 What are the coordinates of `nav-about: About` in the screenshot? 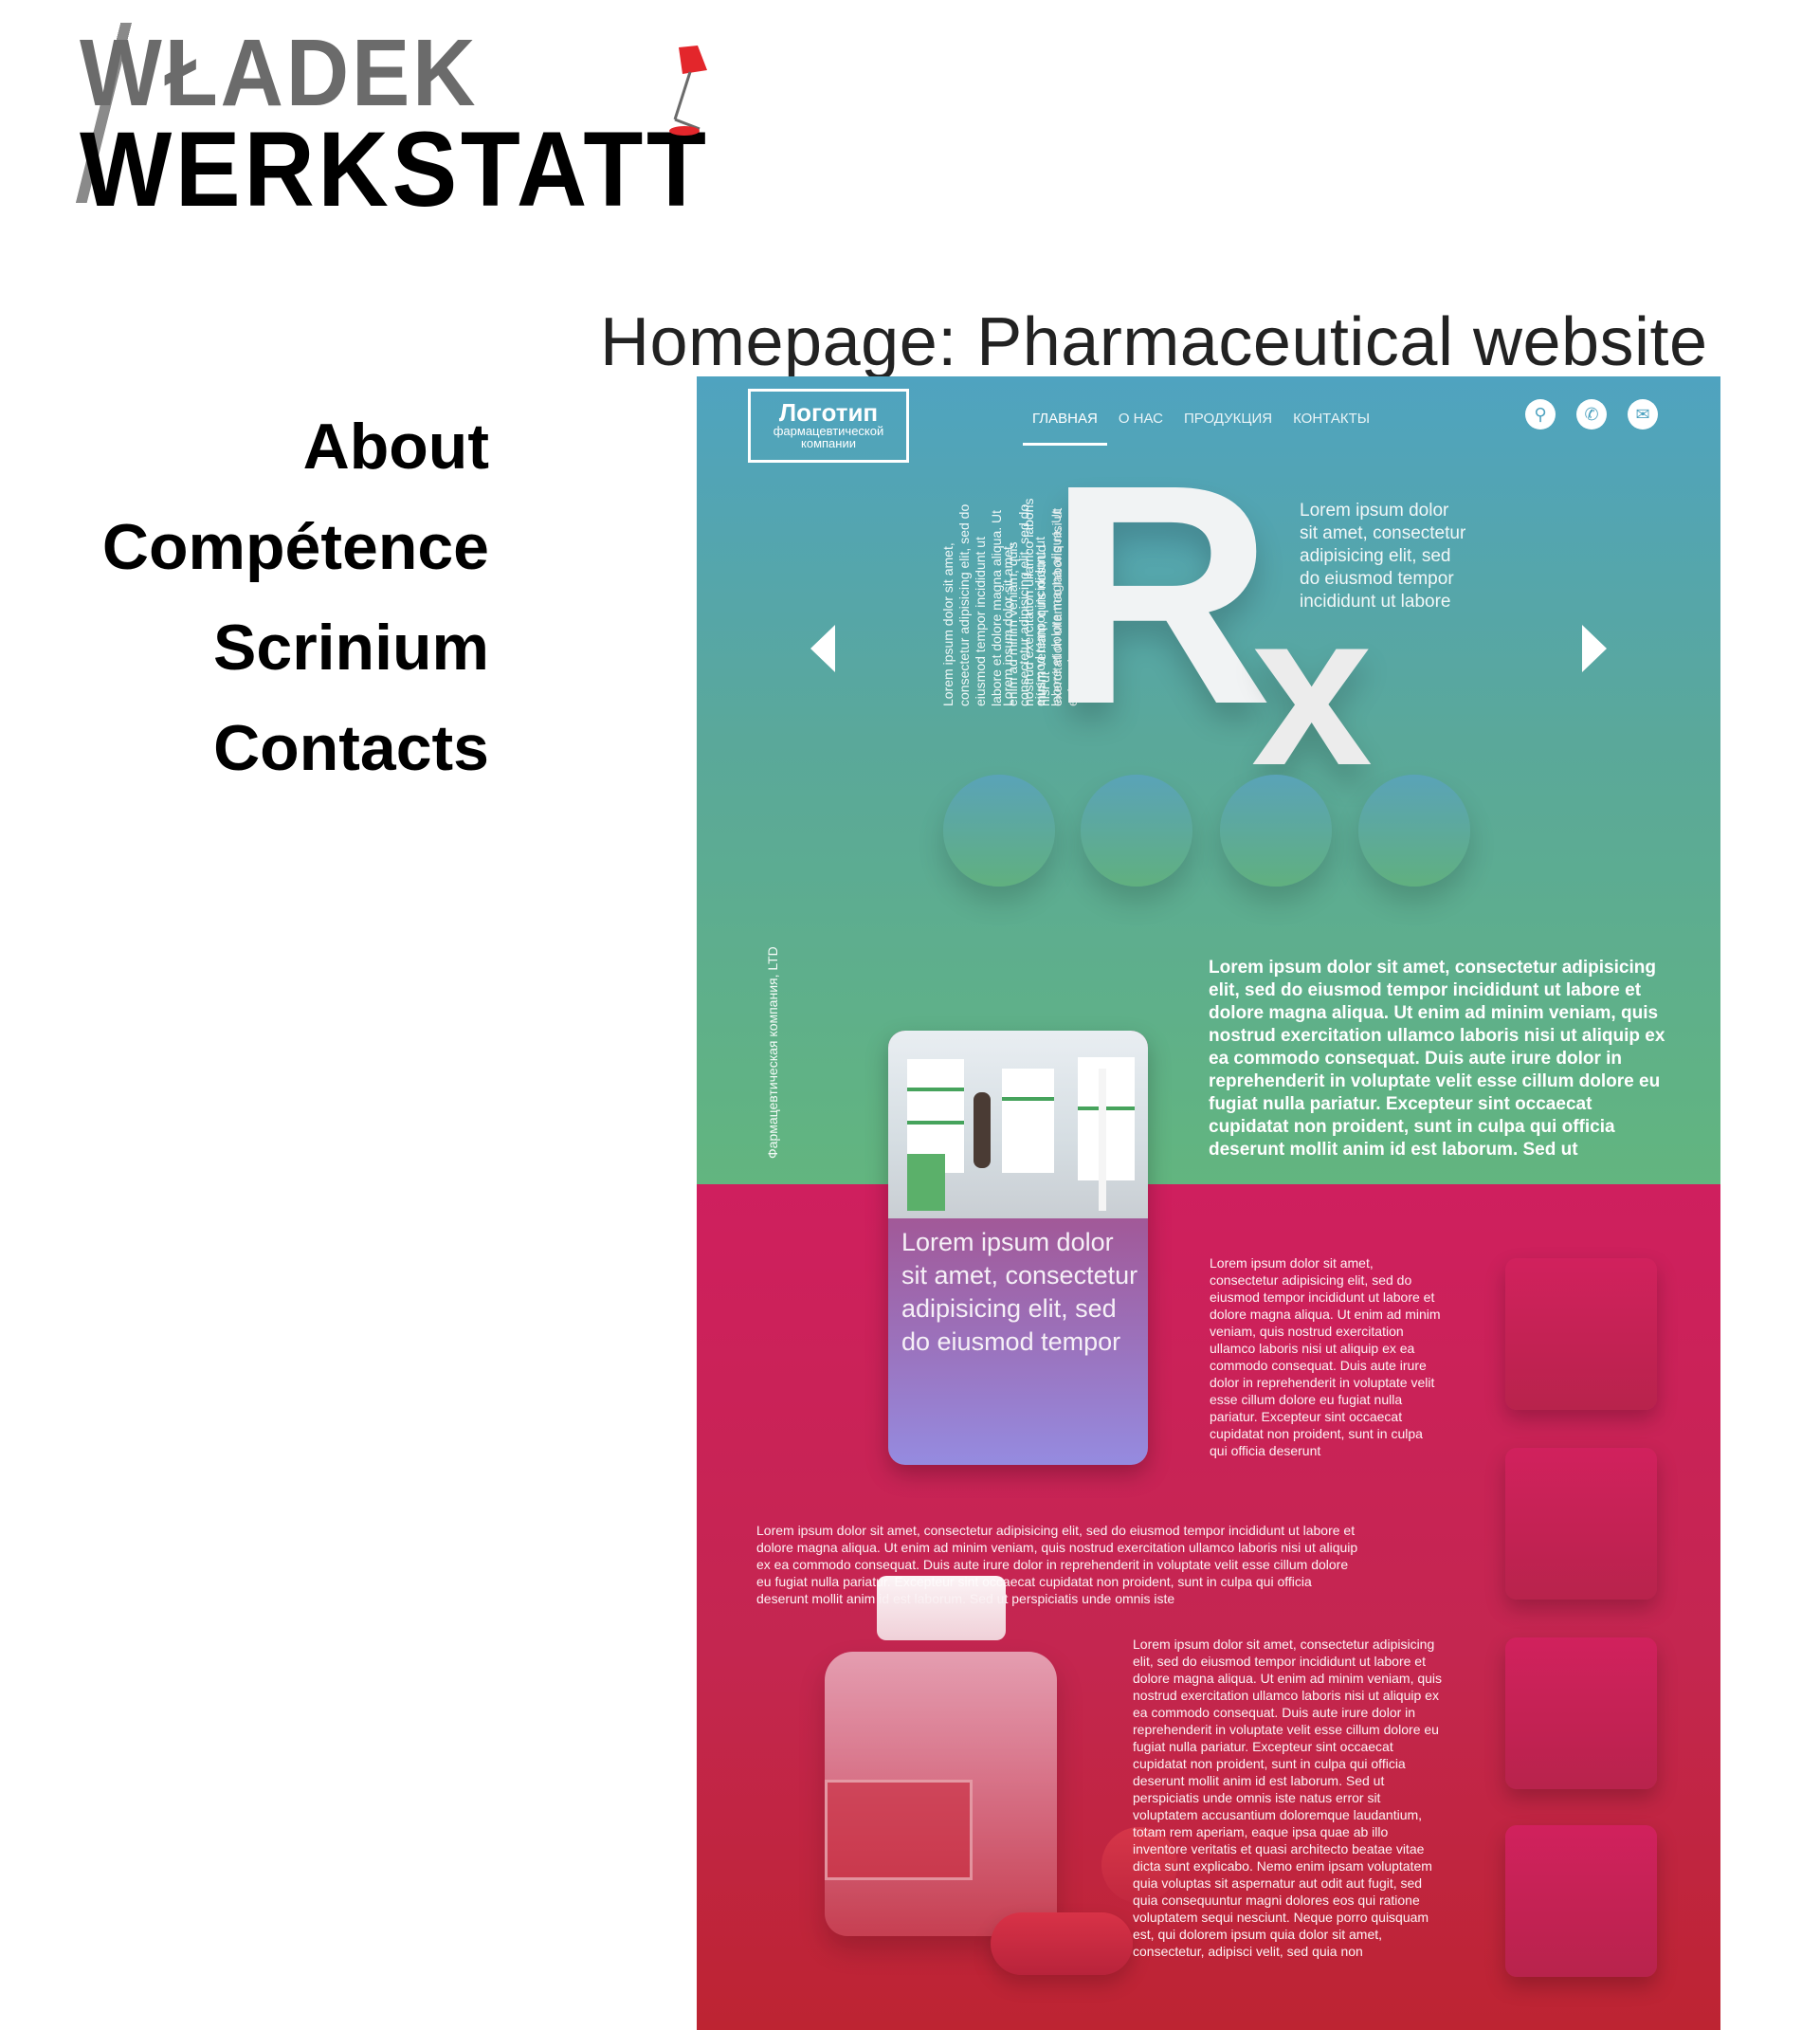 It's located at (295, 446).